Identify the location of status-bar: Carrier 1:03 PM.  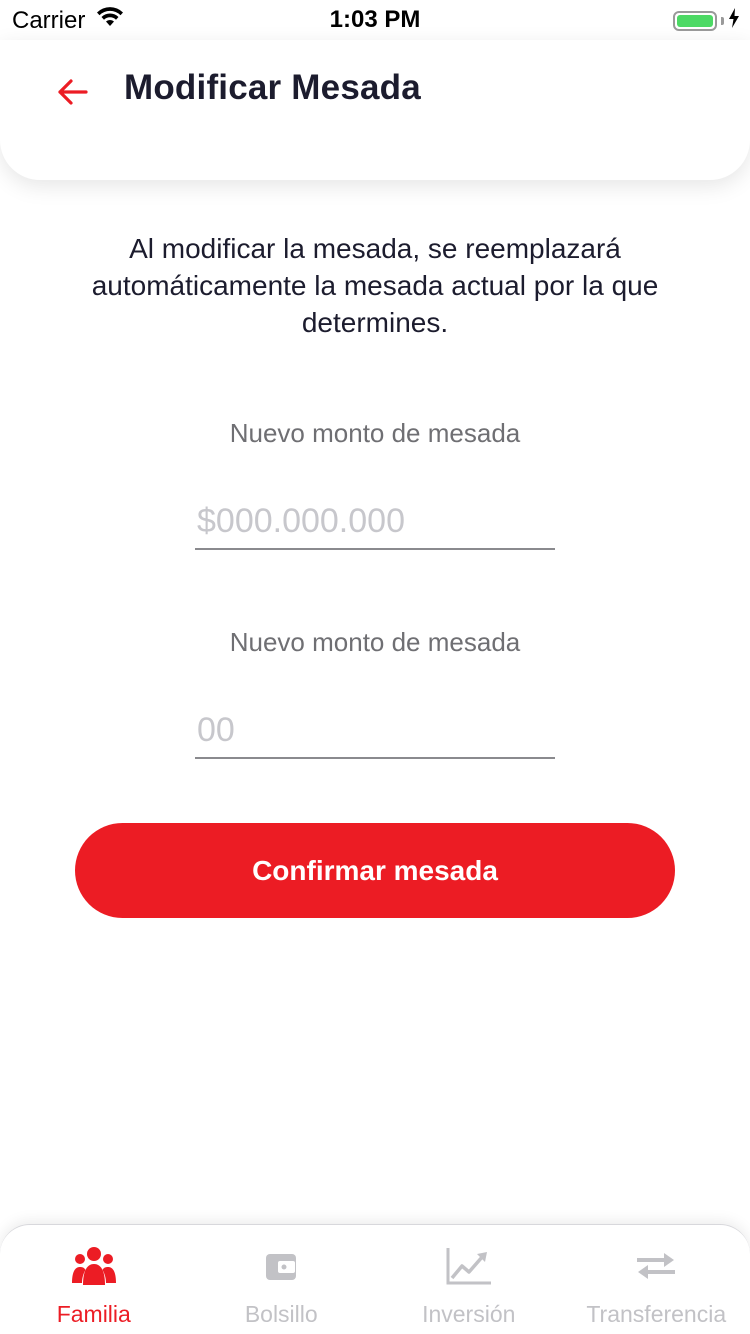
(375, 20).